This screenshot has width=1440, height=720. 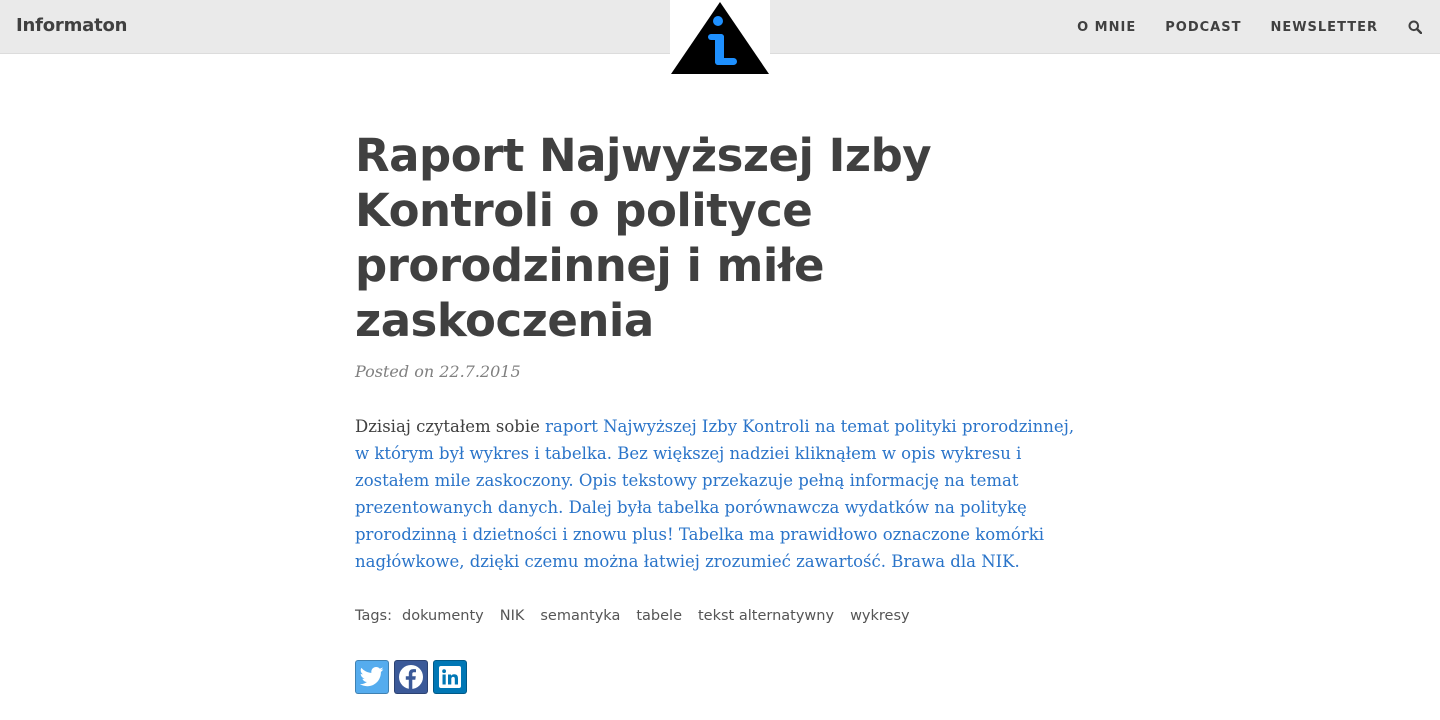 What do you see at coordinates (450, 426) in the screenshot?
I see `body-intro-text: Dzisiaj czytałem sobie` at bounding box center [450, 426].